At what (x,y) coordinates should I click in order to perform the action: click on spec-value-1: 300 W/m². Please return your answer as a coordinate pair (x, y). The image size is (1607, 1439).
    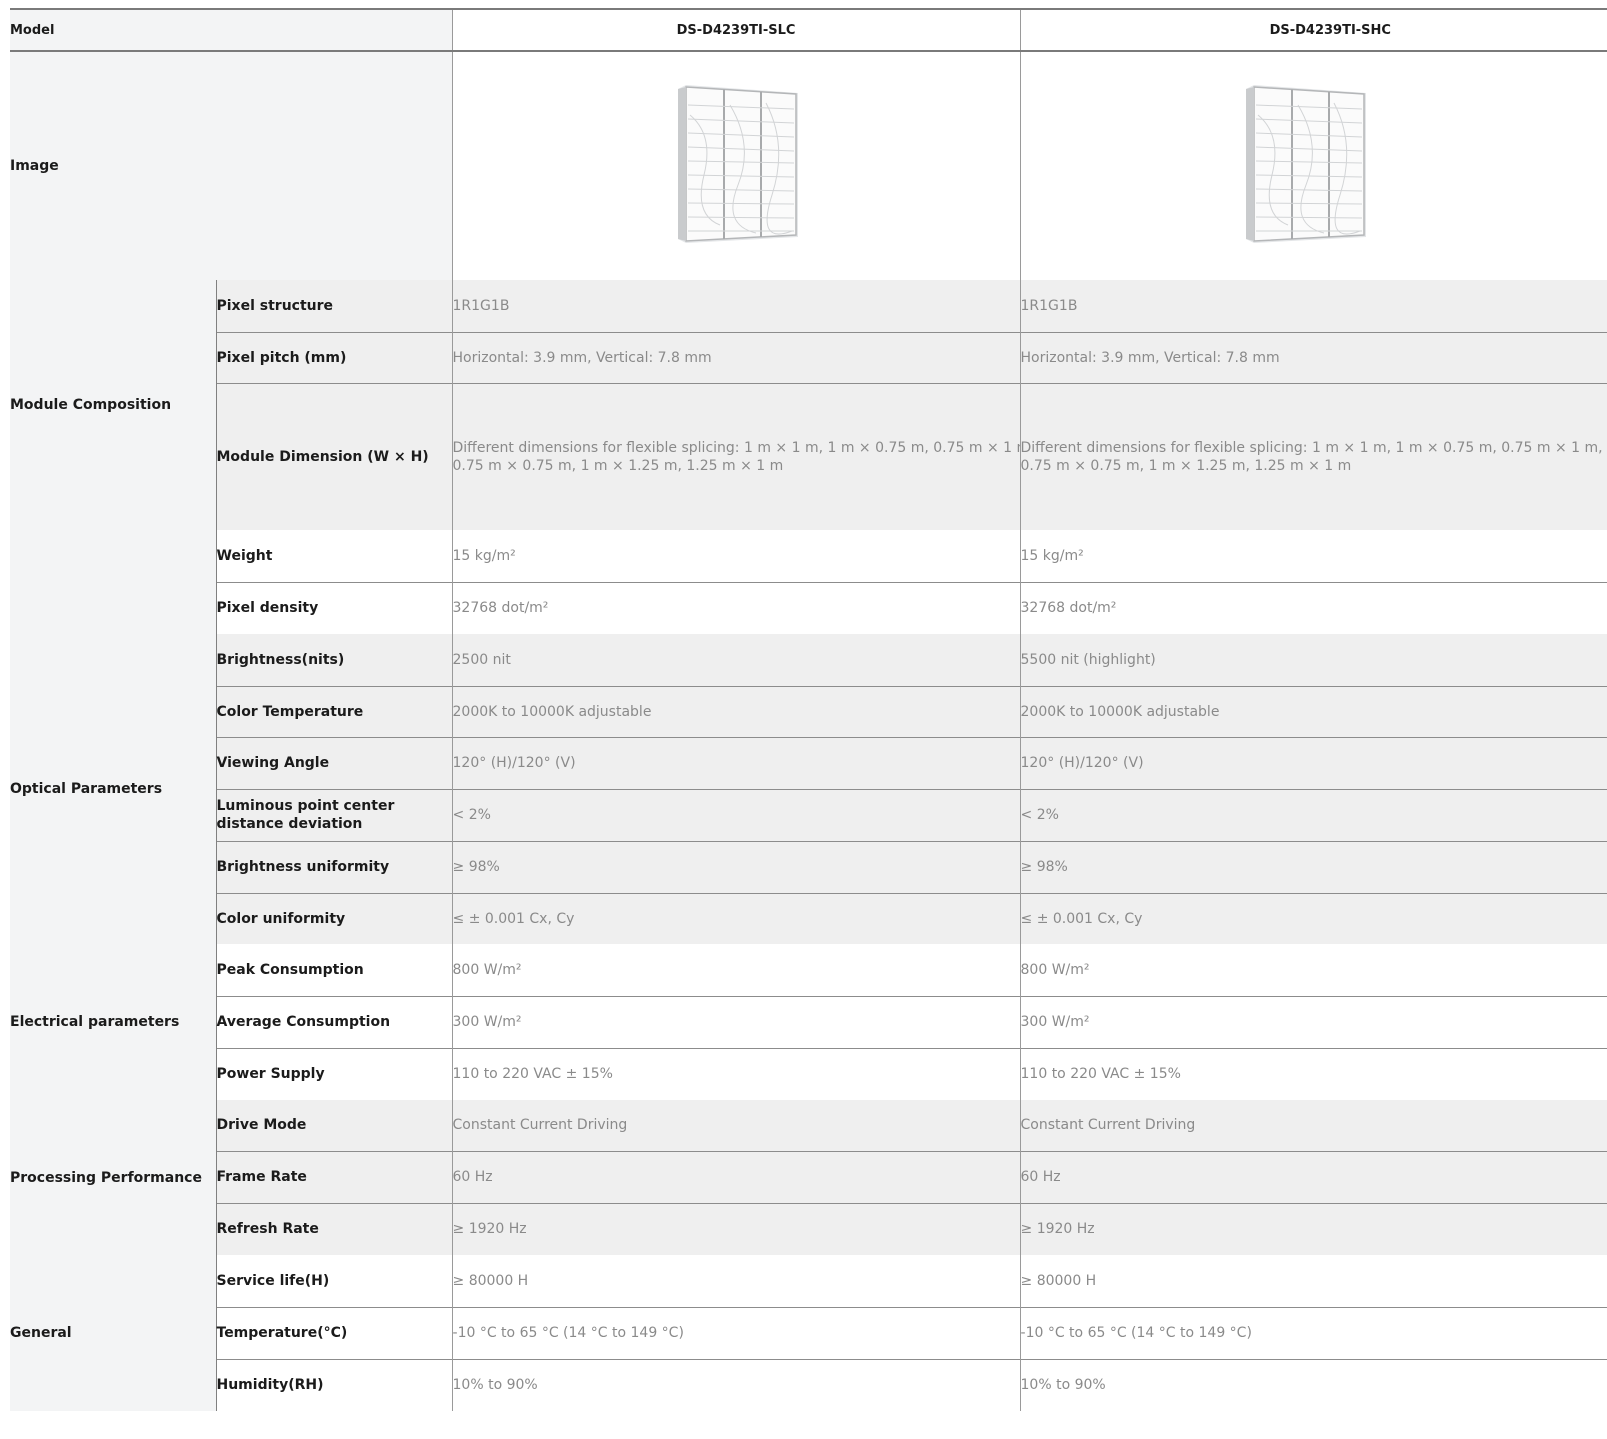
    Looking at the image, I should click on (736, 1021).